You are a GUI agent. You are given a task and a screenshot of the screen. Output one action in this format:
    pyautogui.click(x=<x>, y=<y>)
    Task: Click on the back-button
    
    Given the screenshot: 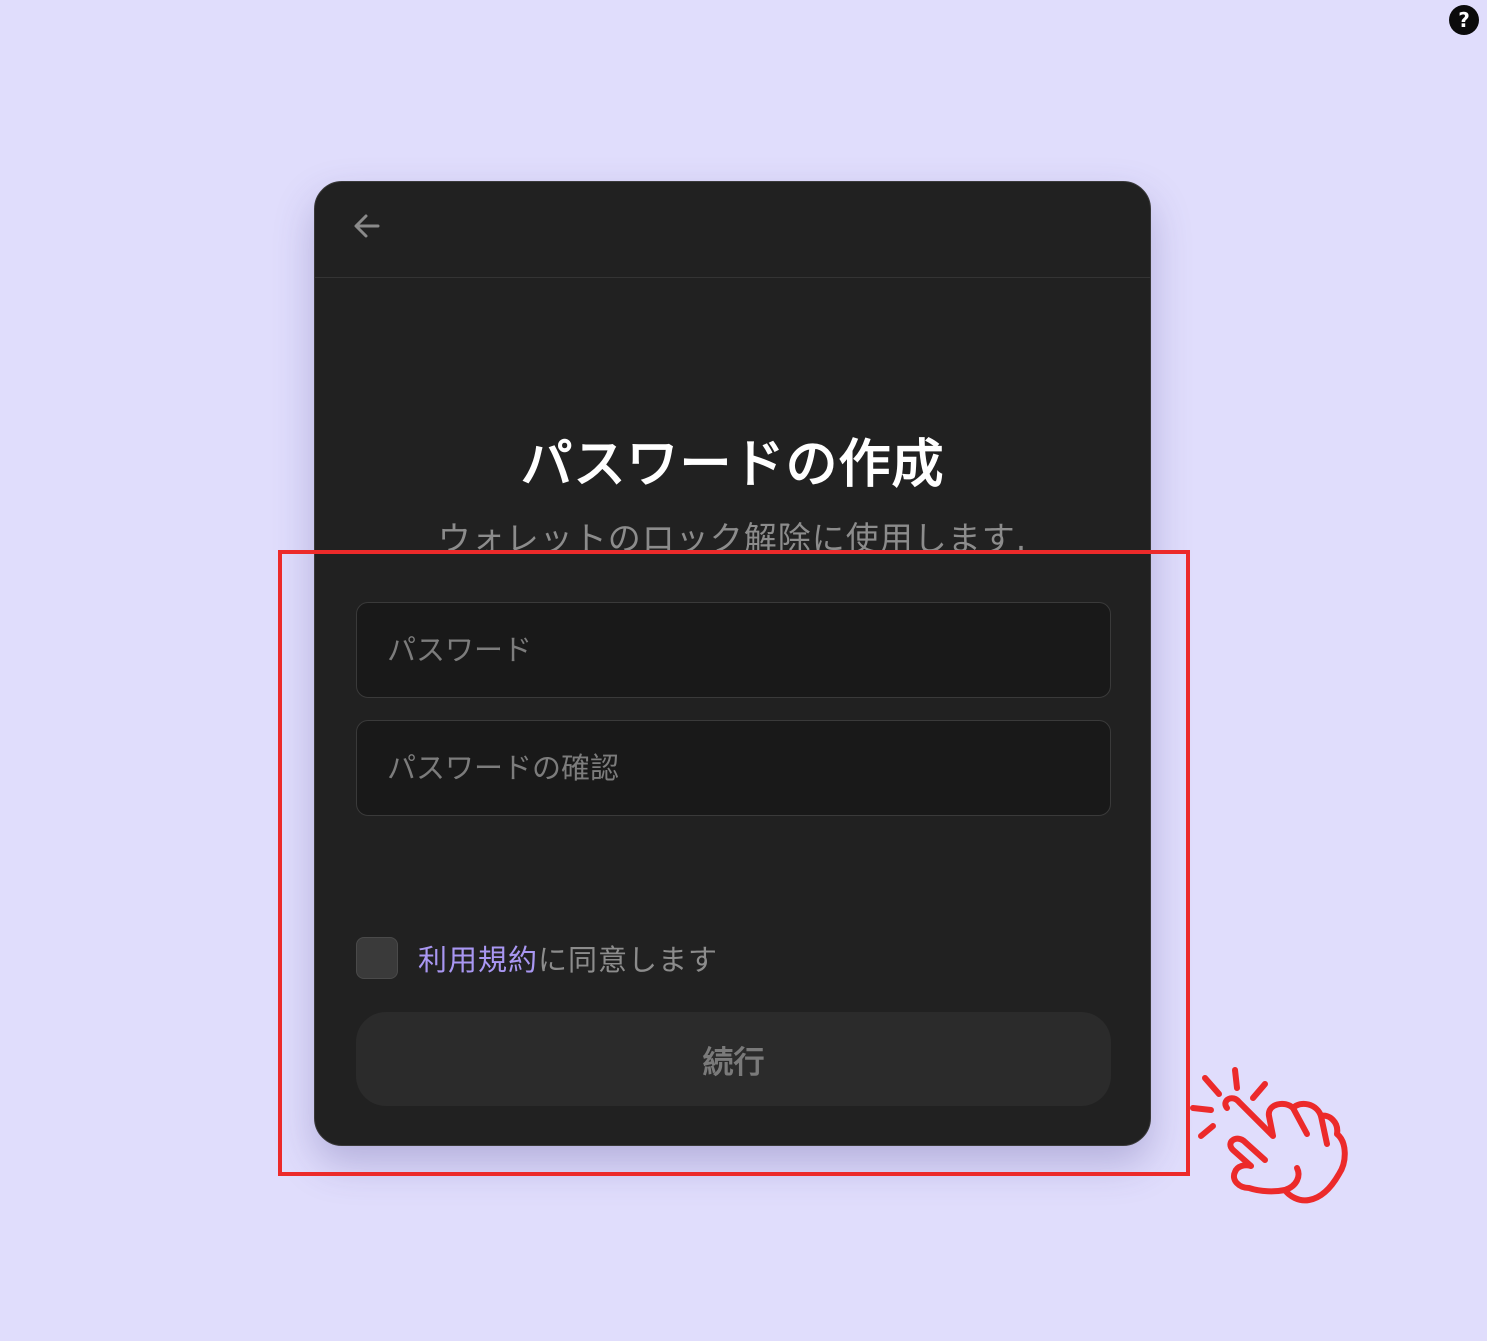 What is the action you would take?
    pyautogui.click(x=367, y=226)
    